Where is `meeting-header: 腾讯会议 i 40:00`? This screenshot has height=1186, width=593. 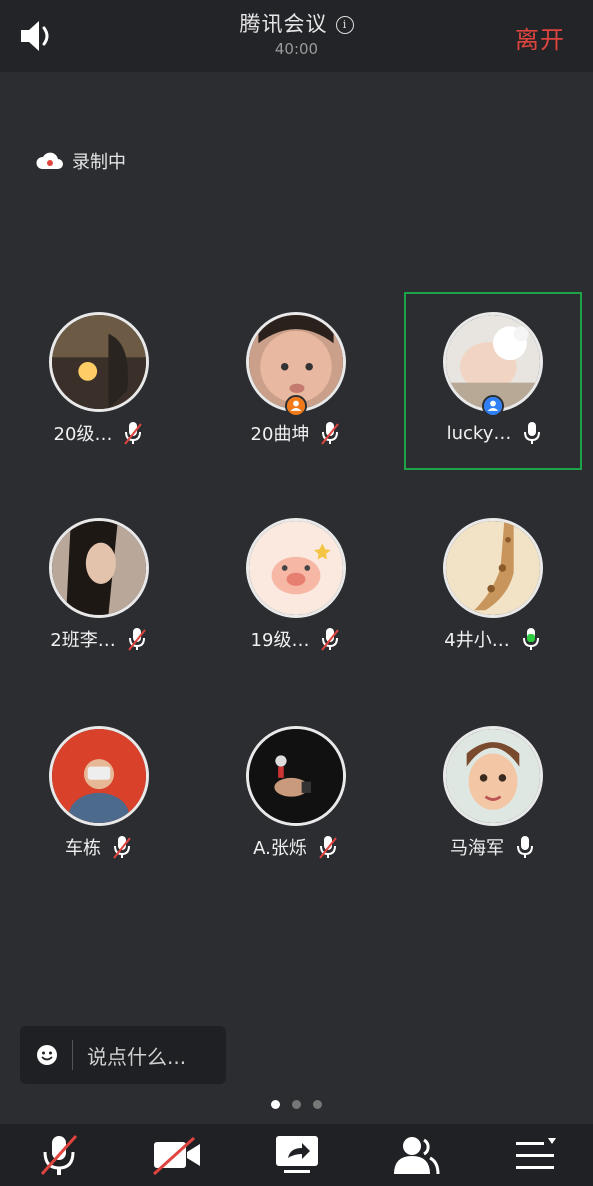
meeting-header: 腾讯会议 i 40:00 is located at coordinates (296, 33).